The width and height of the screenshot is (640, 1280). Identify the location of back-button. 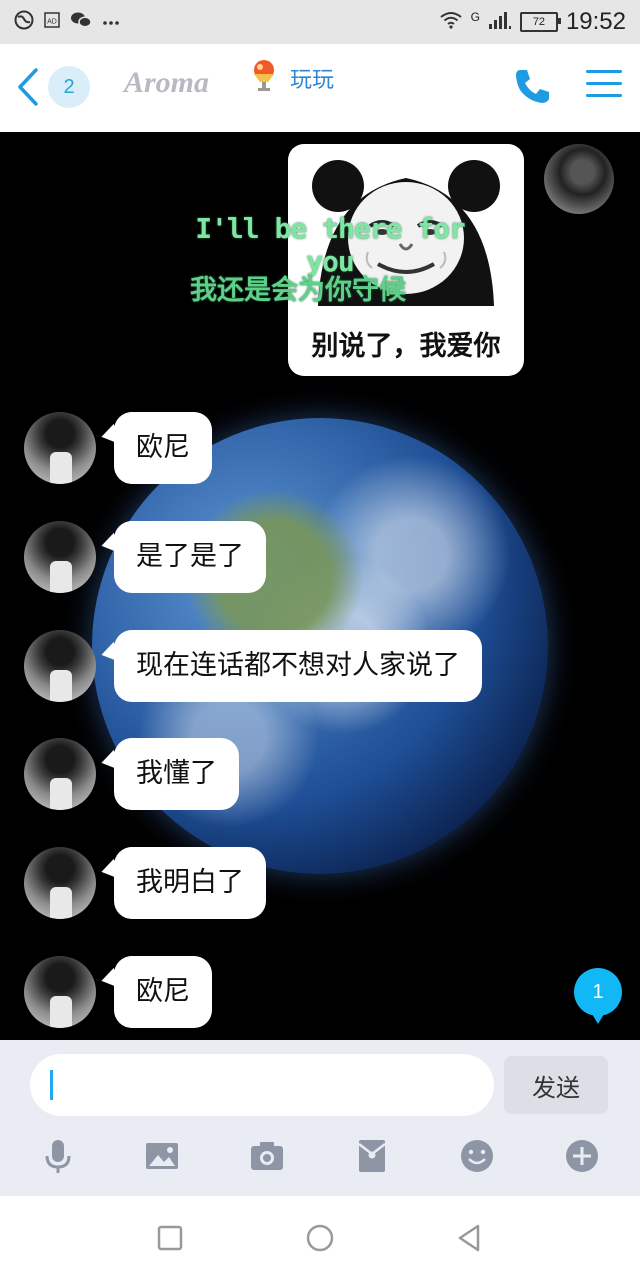
(30, 87).